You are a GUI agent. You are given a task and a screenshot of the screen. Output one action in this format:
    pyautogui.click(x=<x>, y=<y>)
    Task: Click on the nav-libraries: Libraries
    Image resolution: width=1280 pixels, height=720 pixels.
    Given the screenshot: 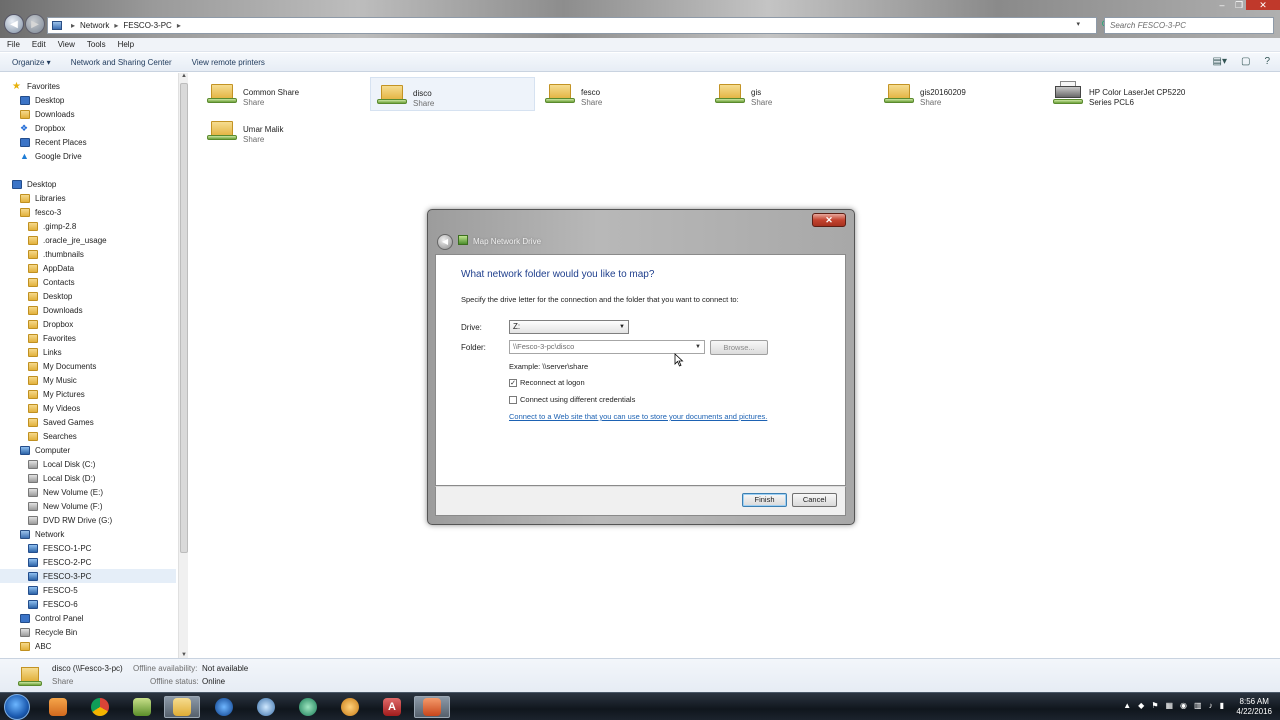 What is the action you would take?
    pyautogui.click(x=43, y=198)
    